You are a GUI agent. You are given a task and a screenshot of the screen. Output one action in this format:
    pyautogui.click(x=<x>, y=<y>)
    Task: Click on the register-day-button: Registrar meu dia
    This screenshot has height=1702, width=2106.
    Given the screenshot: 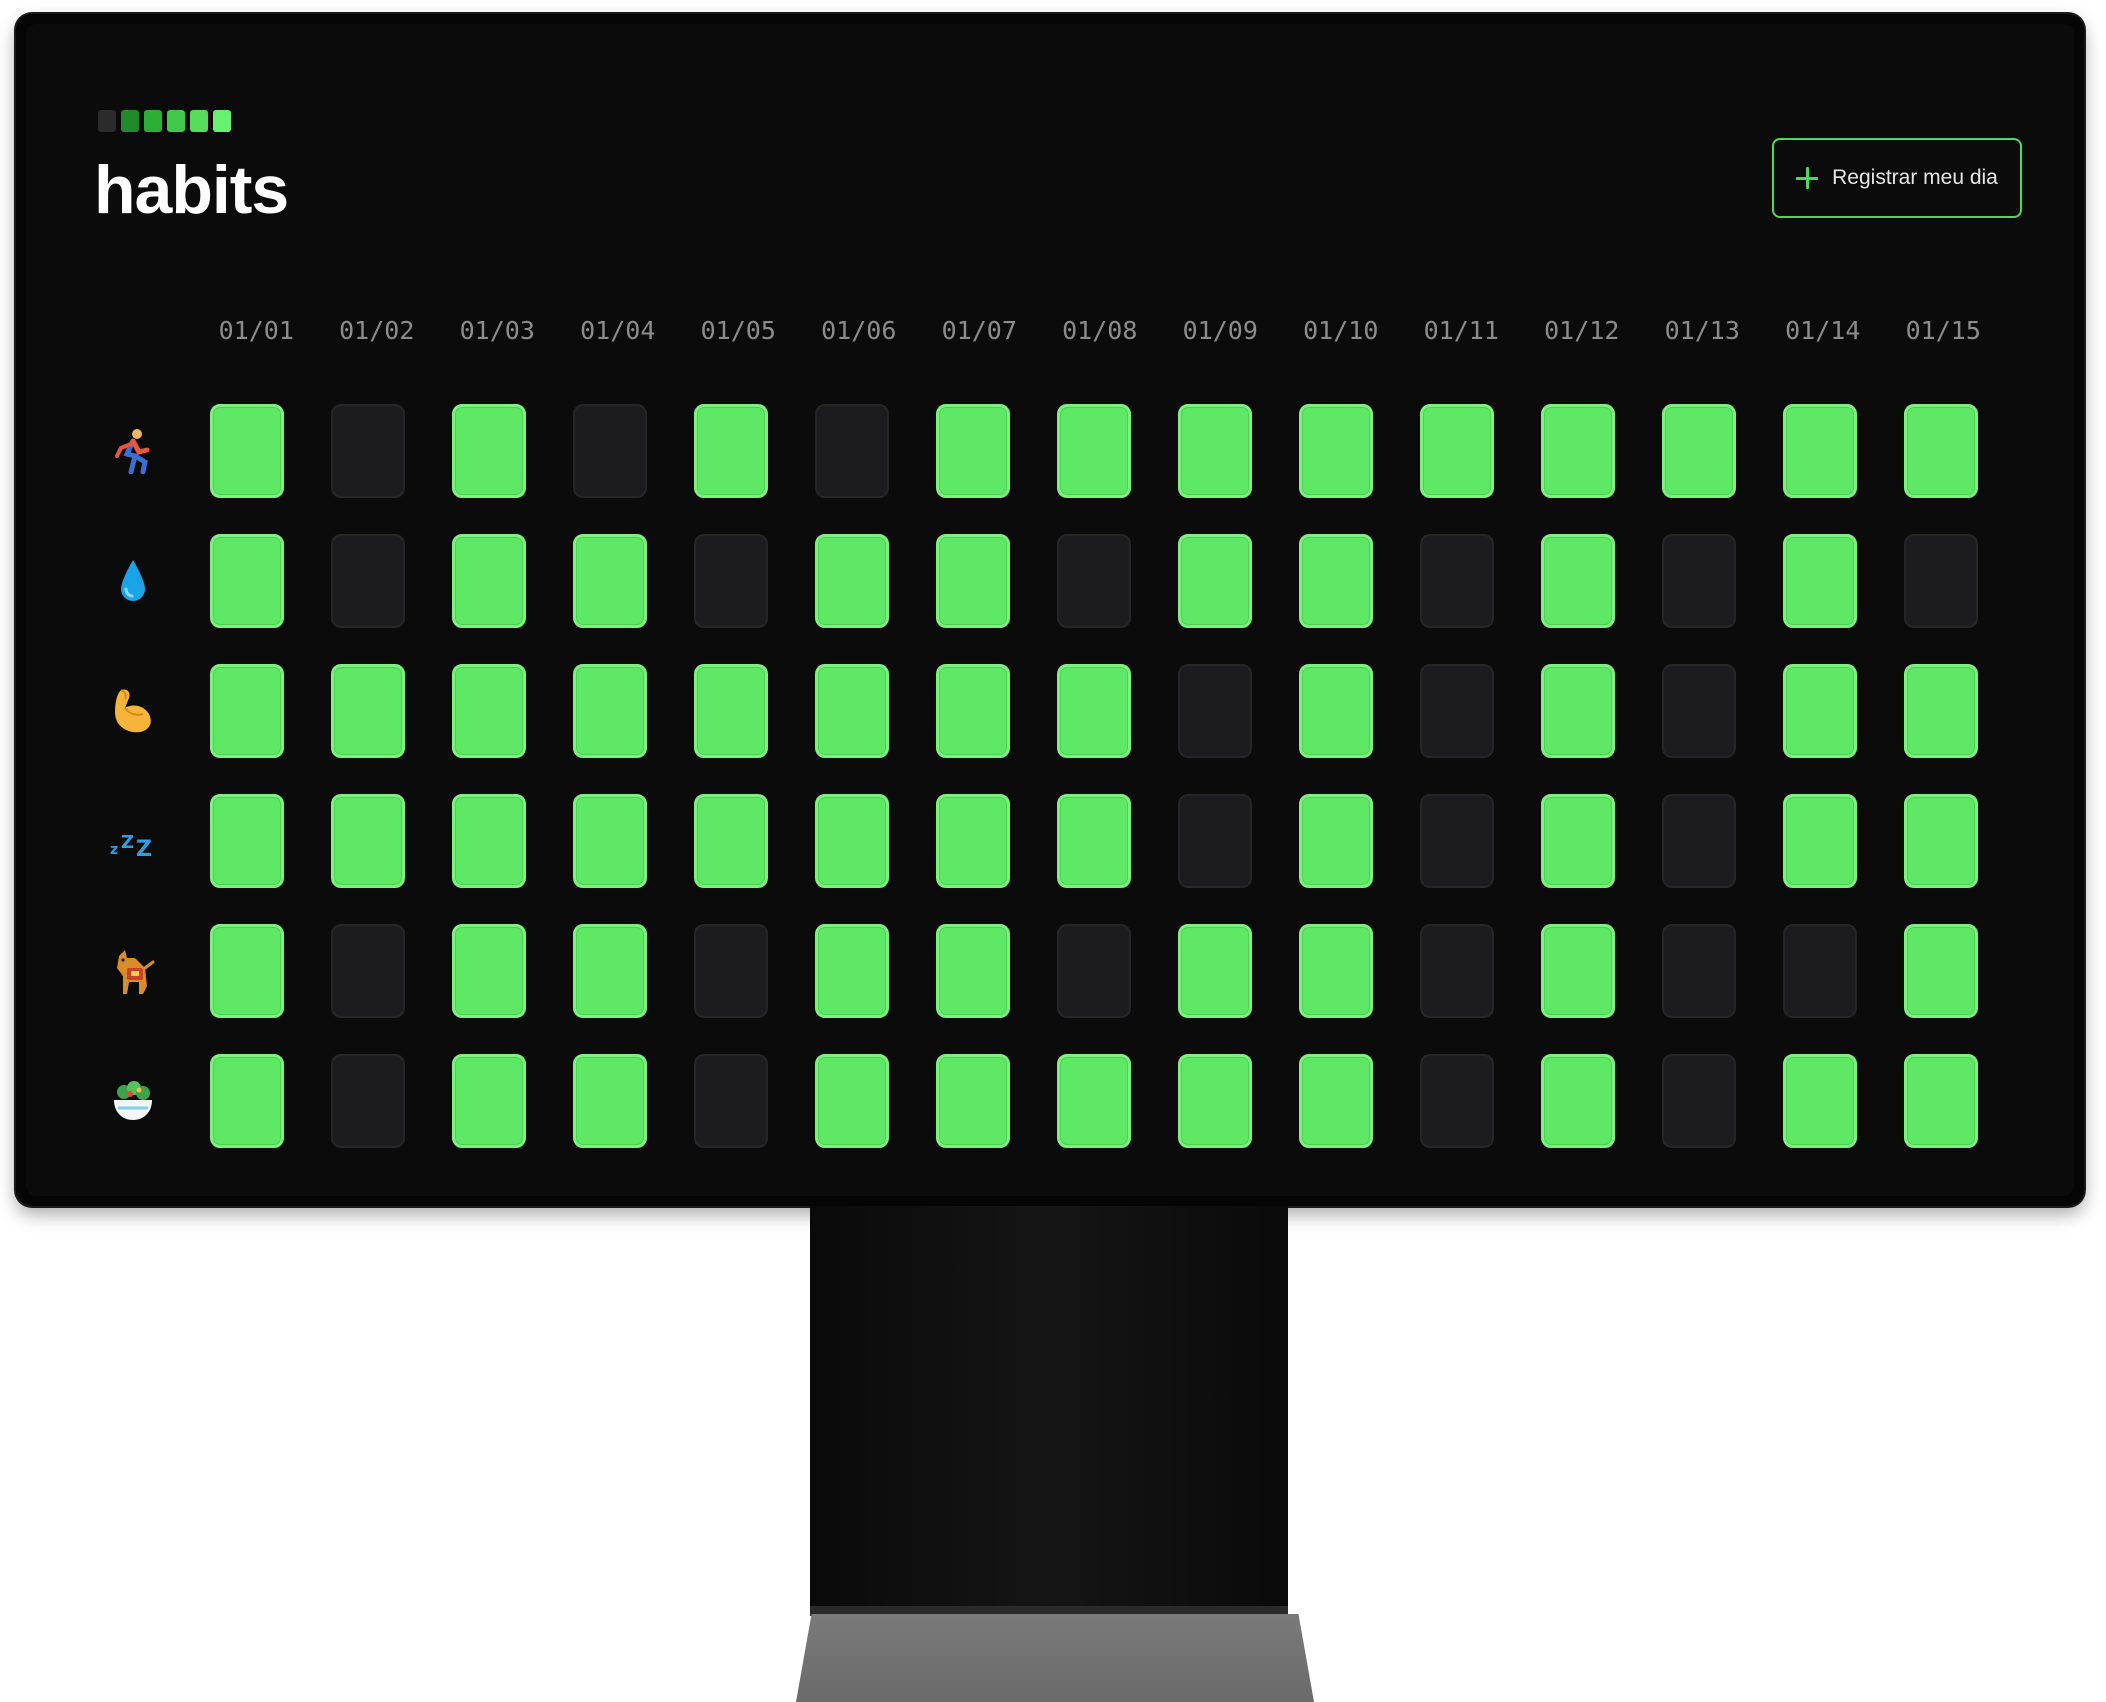 What is the action you would take?
    pyautogui.click(x=1897, y=178)
    